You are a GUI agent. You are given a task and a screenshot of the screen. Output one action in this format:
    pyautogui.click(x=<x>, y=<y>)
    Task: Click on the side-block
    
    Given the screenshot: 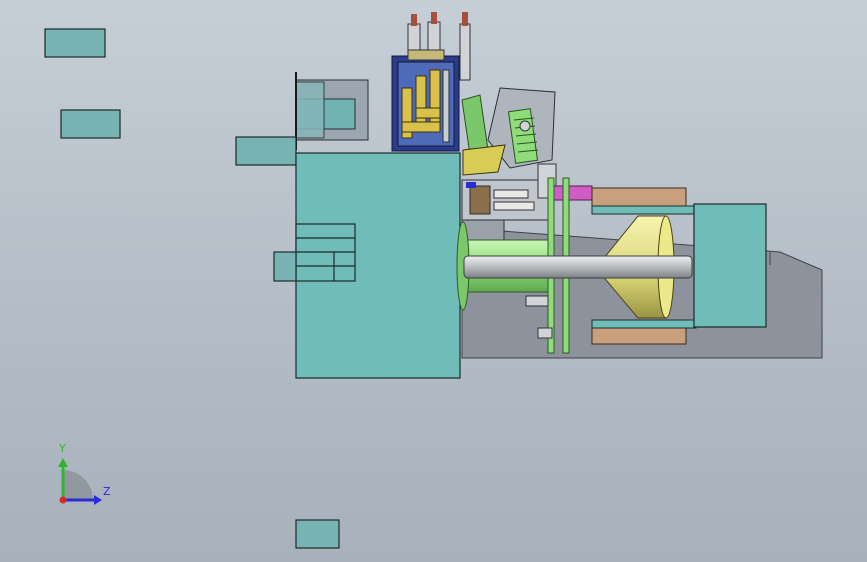 What is the action you would take?
    pyautogui.click(x=266, y=151)
    